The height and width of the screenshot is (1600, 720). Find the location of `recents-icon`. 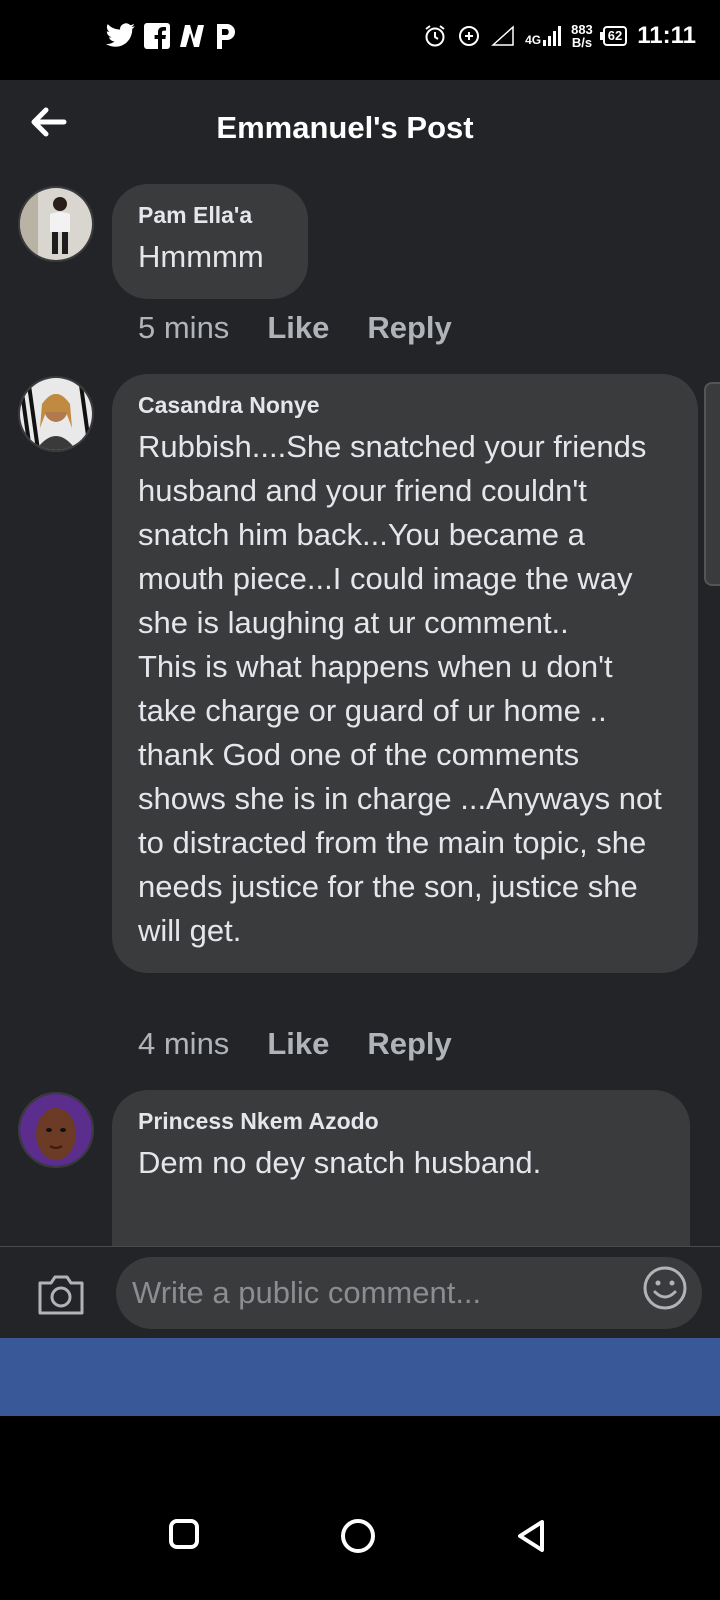

recents-icon is located at coordinates (184, 1534).